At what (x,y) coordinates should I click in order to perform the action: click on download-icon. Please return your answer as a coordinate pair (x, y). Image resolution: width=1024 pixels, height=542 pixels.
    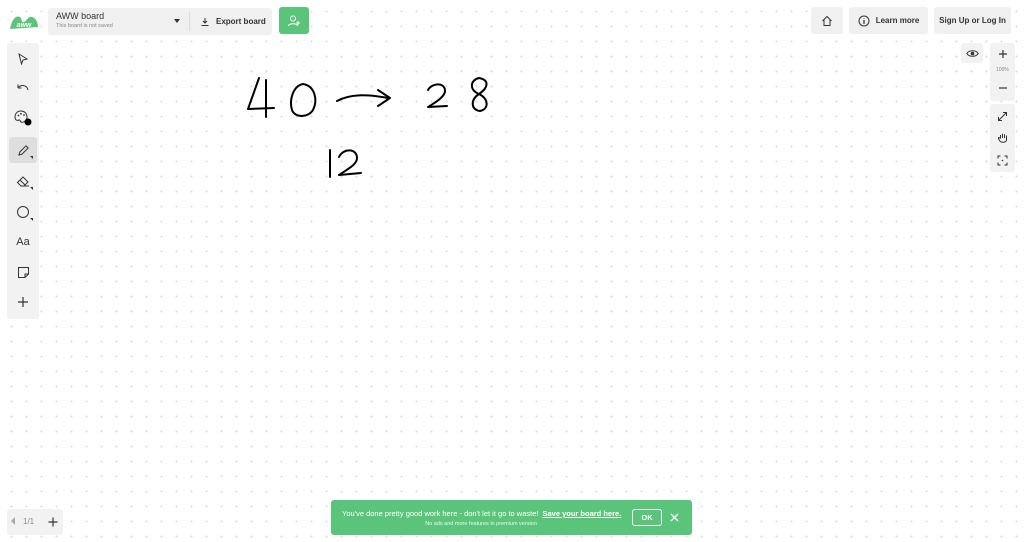
    Looking at the image, I should click on (205, 21).